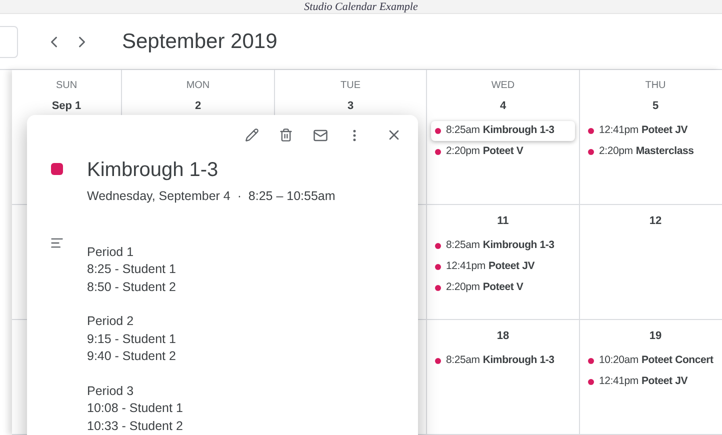 The image size is (722, 435). I want to click on event-time: 10:20am, so click(618, 360).